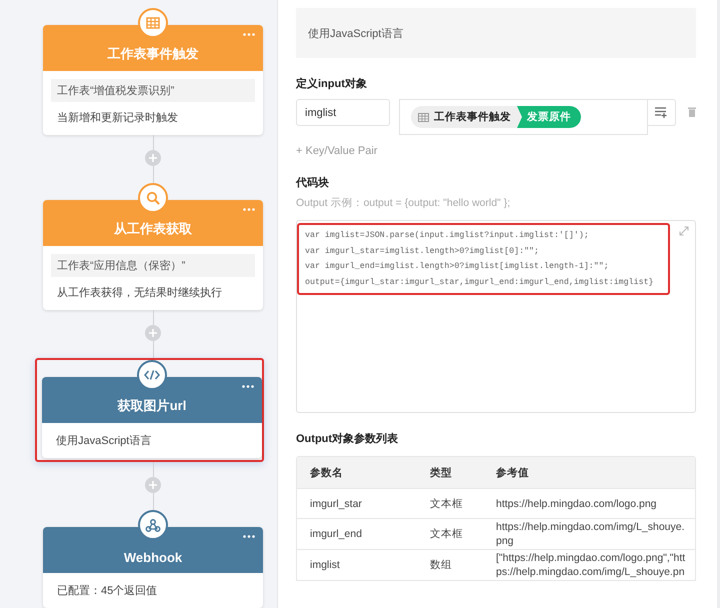 The height and width of the screenshot is (608, 720). Describe the element at coordinates (457, 267) in the screenshot. I see `code-line: var imgurl_end=imglist.length>0?imglist[imglist.length-1]:"";` at that location.